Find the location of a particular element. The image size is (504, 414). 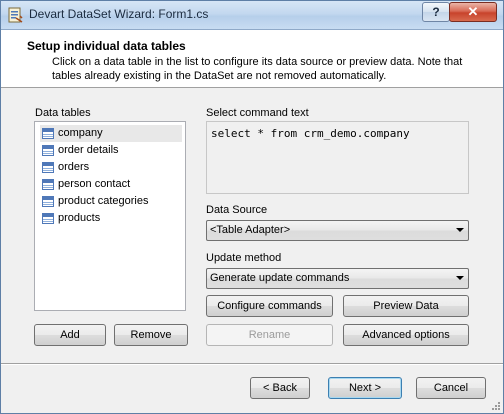

configure-commands-button: Configure commands is located at coordinates (269, 306).